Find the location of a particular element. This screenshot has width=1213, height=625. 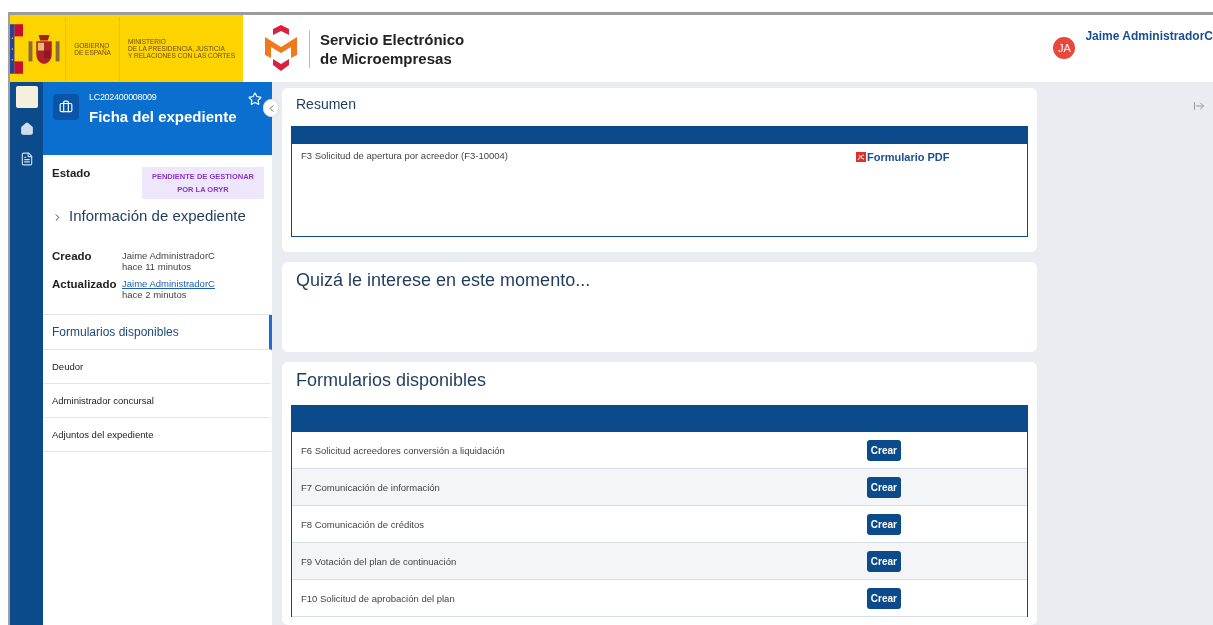

collapse-button is located at coordinates (271, 108).